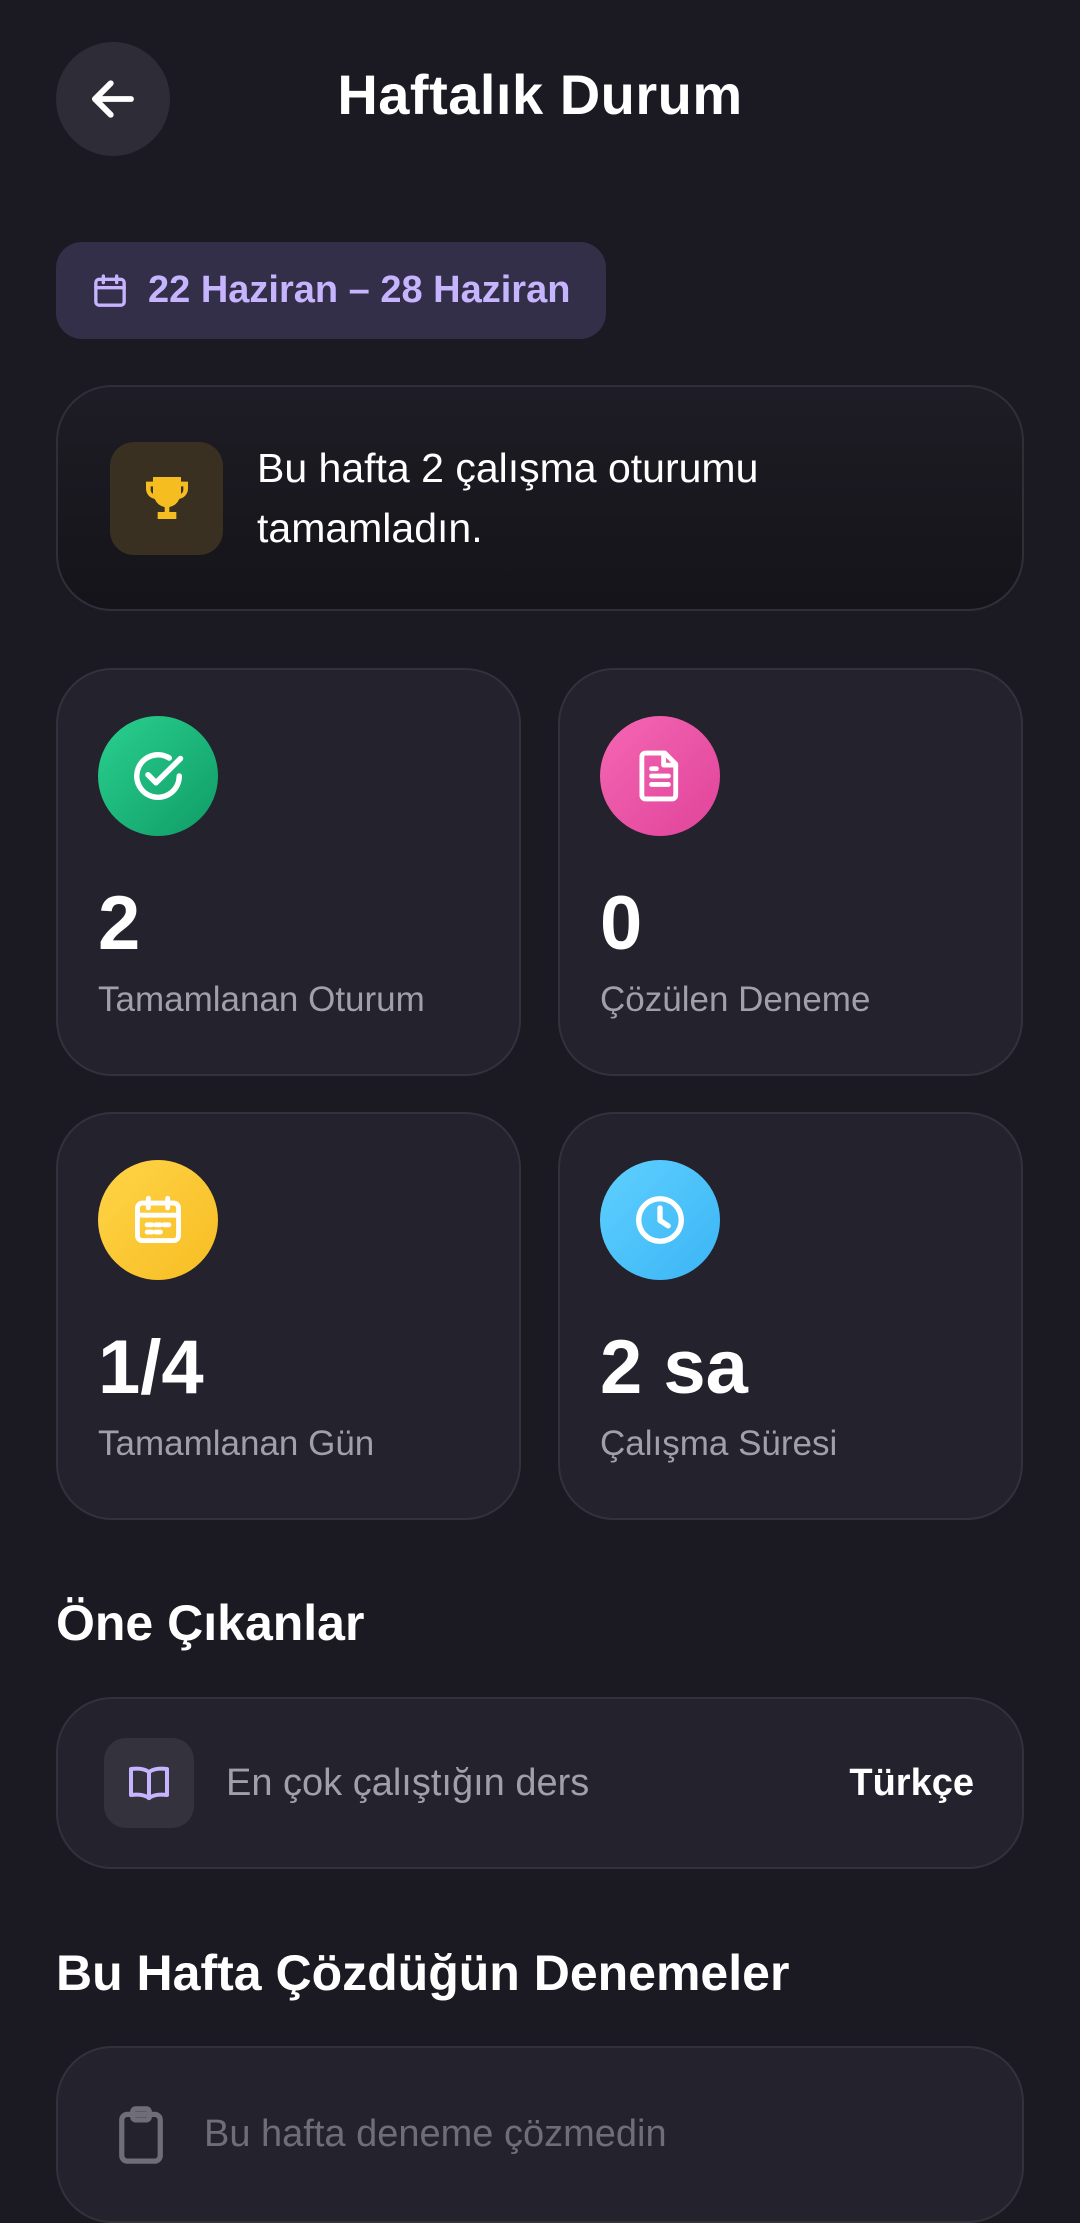 The width and height of the screenshot is (1080, 2223). What do you see at coordinates (288, 1316) in the screenshot?
I see `stat-card-completed-days: 1/4 Tamamlanan Gün` at bounding box center [288, 1316].